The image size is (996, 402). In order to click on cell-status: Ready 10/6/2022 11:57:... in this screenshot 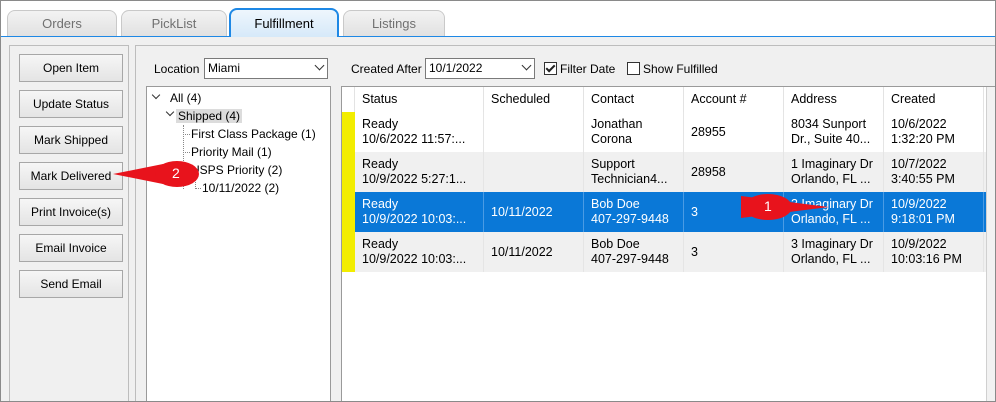, I will do `click(419, 132)`.